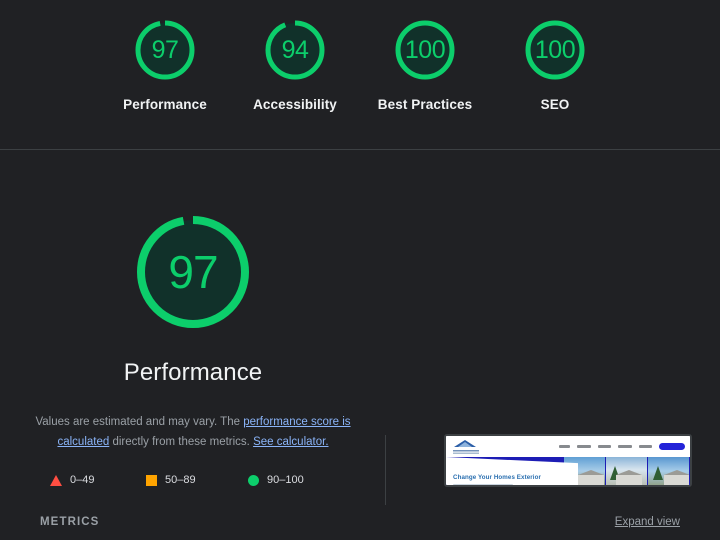 Image resolution: width=720 pixels, height=540 pixels. I want to click on legend-range-fail: 0–49, so click(82, 480).